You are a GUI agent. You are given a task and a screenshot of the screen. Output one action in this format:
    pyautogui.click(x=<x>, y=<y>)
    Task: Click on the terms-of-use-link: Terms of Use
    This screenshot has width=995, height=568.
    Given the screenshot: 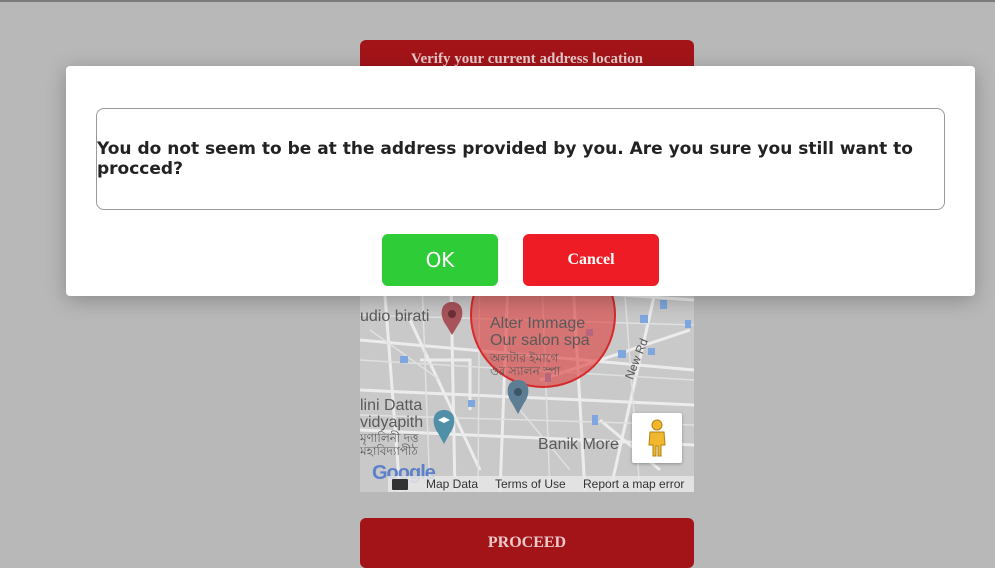 What is the action you would take?
    pyautogui.click(x=530, y=484)
    